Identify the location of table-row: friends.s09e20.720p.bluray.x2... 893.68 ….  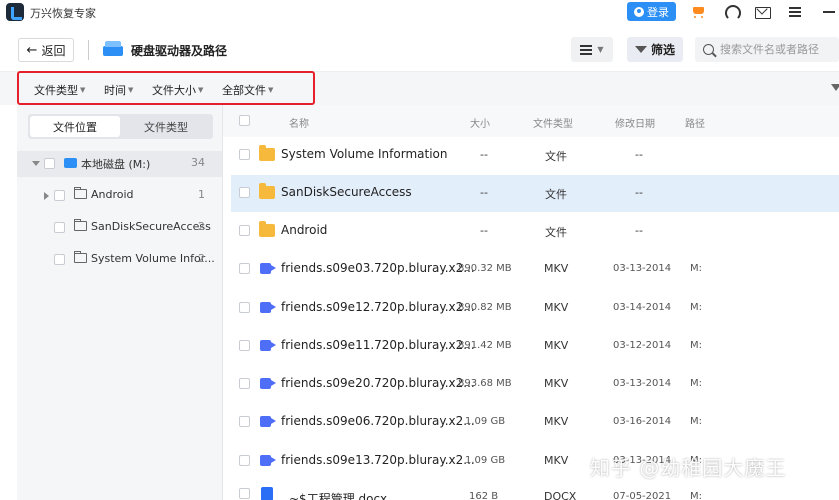
(535, 384).